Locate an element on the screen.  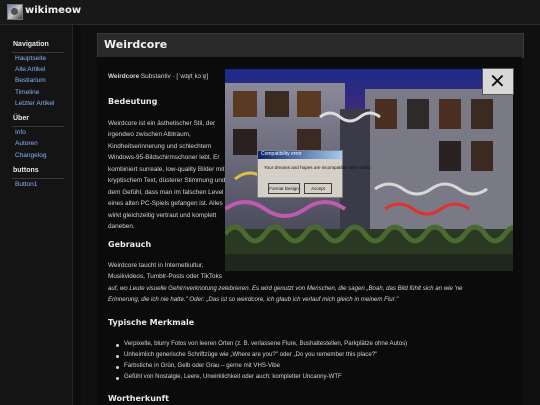
paragraph-line: Weirdcore ist ein ästhetischer Stil, der is located at coordinates (162, 123).